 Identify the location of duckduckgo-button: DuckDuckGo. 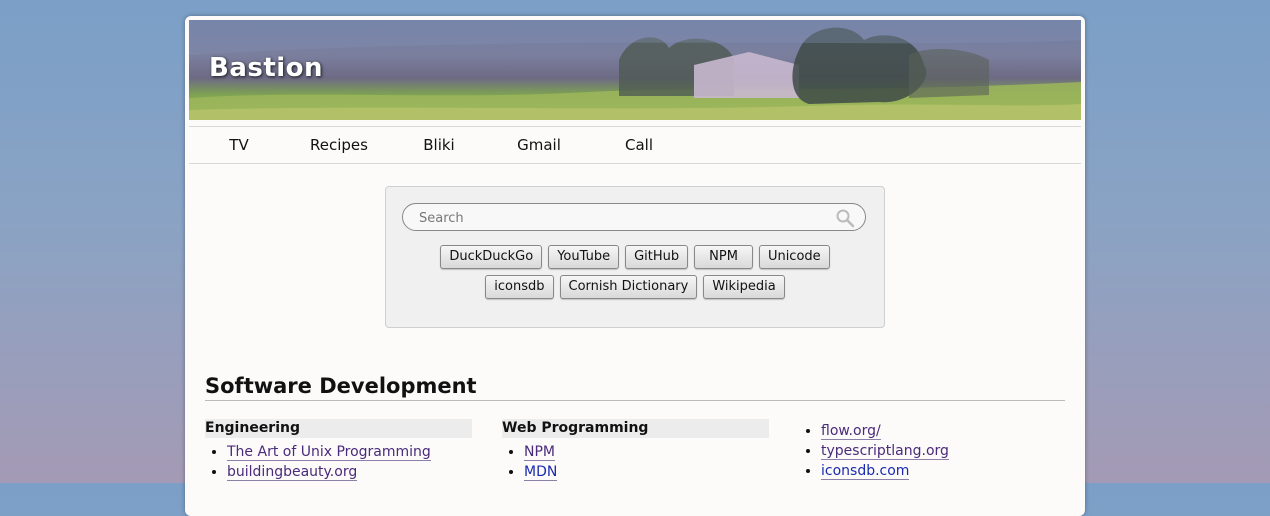
(491, 257).